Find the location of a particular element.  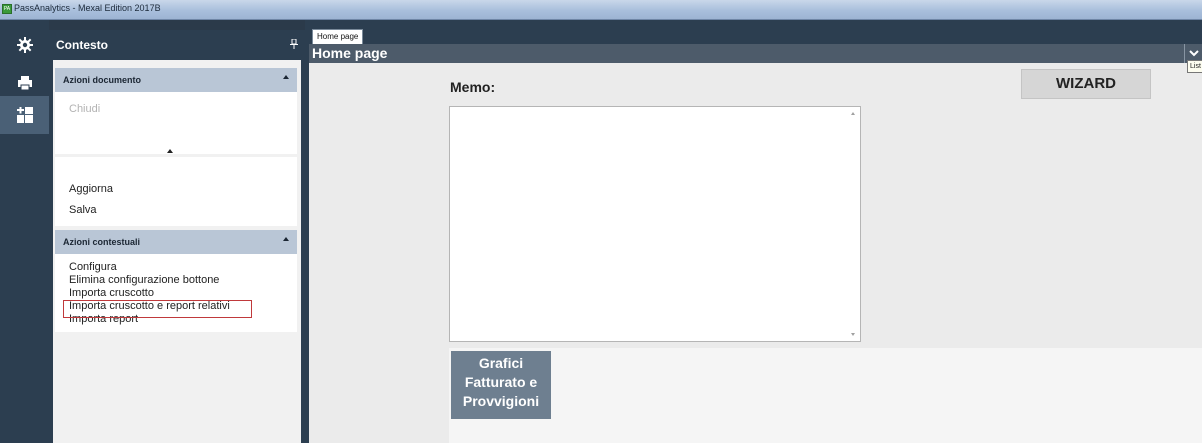

scroll-down-icon is located at coordinates (853, 334).